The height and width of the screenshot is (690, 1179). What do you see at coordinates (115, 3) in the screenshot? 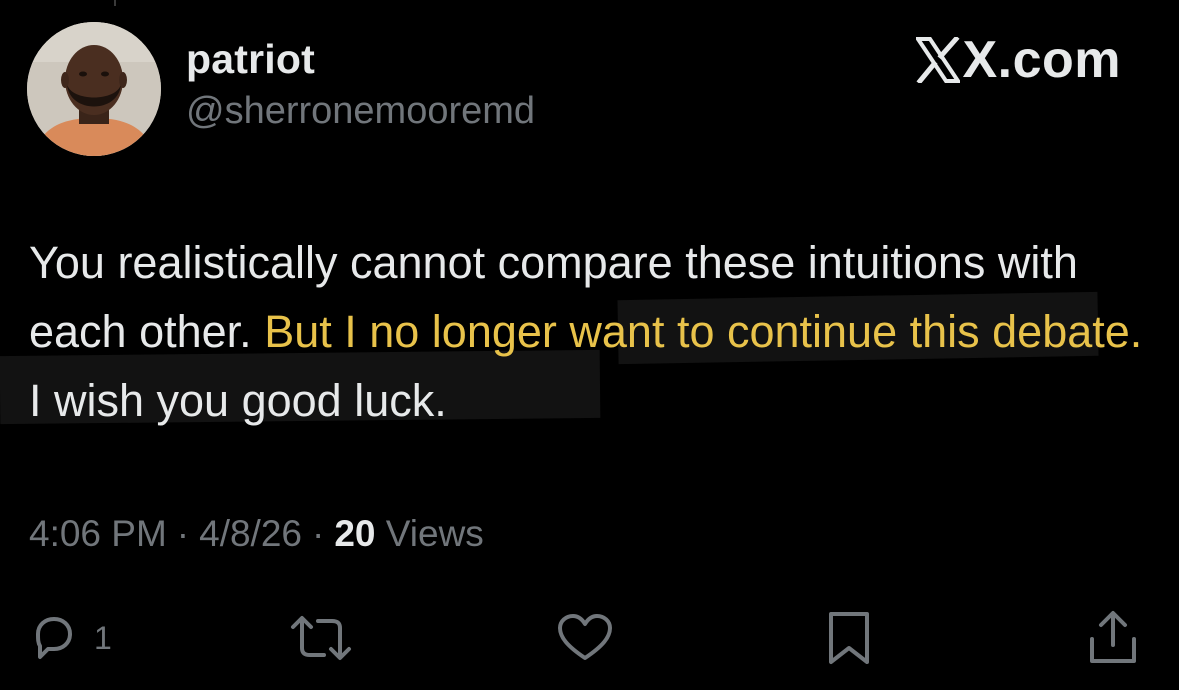
I see `top-edge-mark` at bounding box center [115, 3].